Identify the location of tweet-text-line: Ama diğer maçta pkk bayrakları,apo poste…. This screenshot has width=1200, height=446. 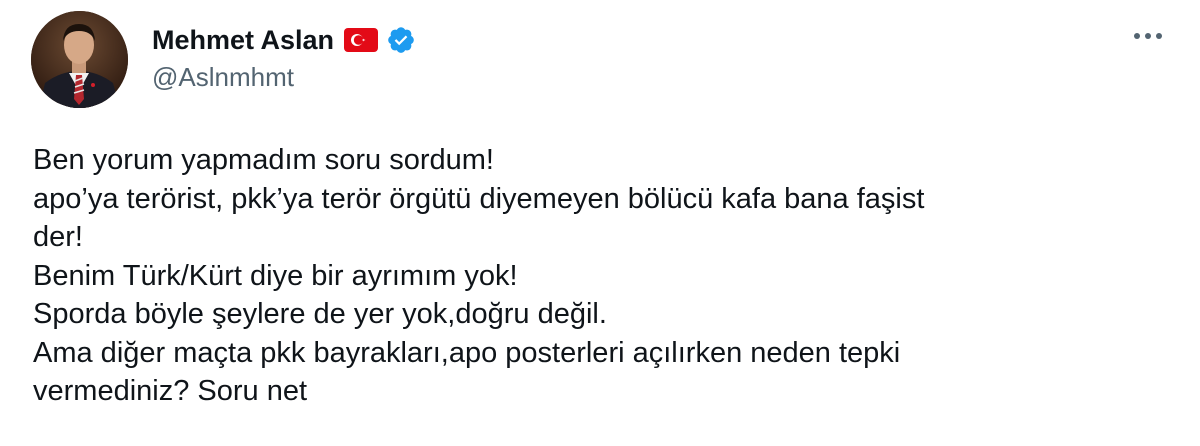
(467, 352).